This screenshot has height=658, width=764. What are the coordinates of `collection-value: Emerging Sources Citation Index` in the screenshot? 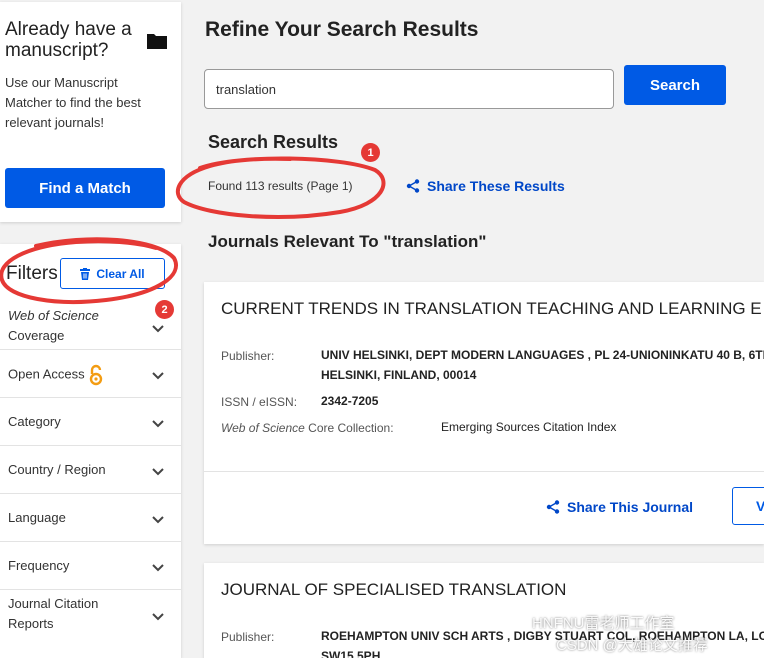 It's located at (529, 427).